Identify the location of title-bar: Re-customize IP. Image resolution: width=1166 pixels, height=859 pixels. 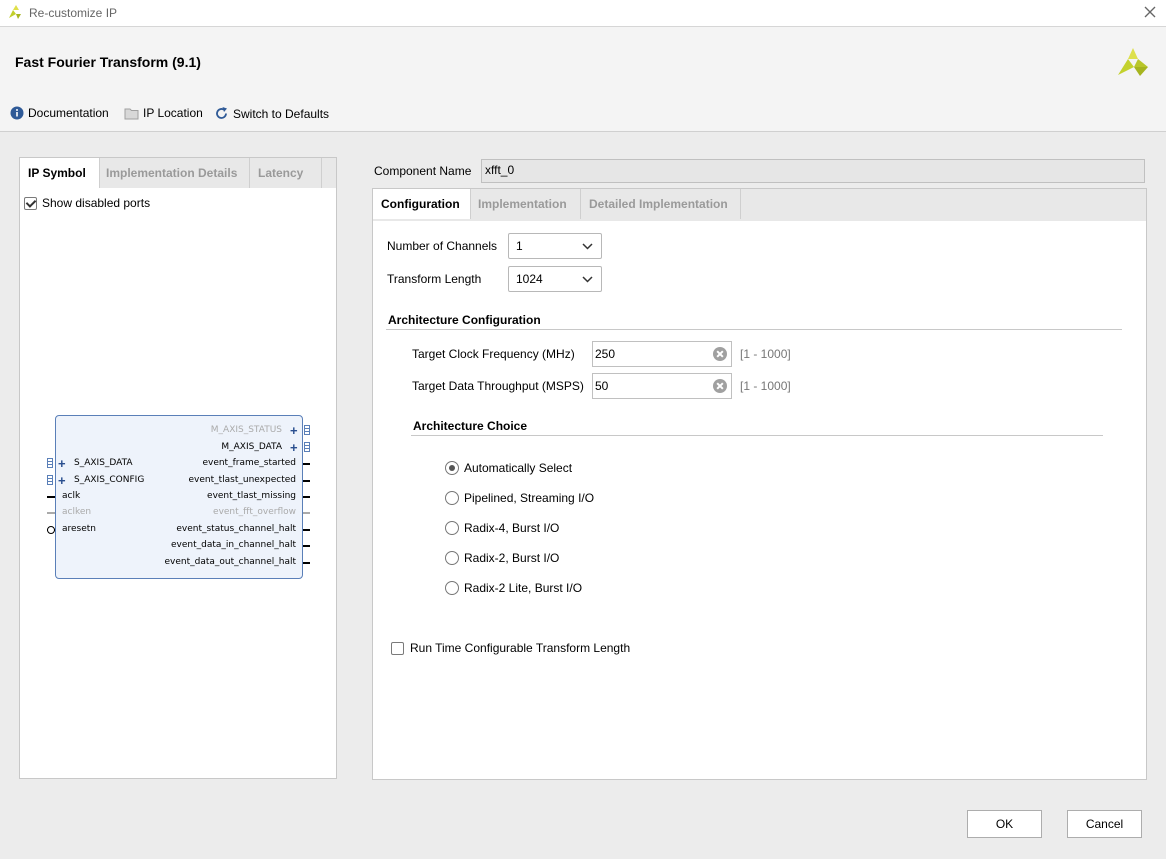
(583, 13).